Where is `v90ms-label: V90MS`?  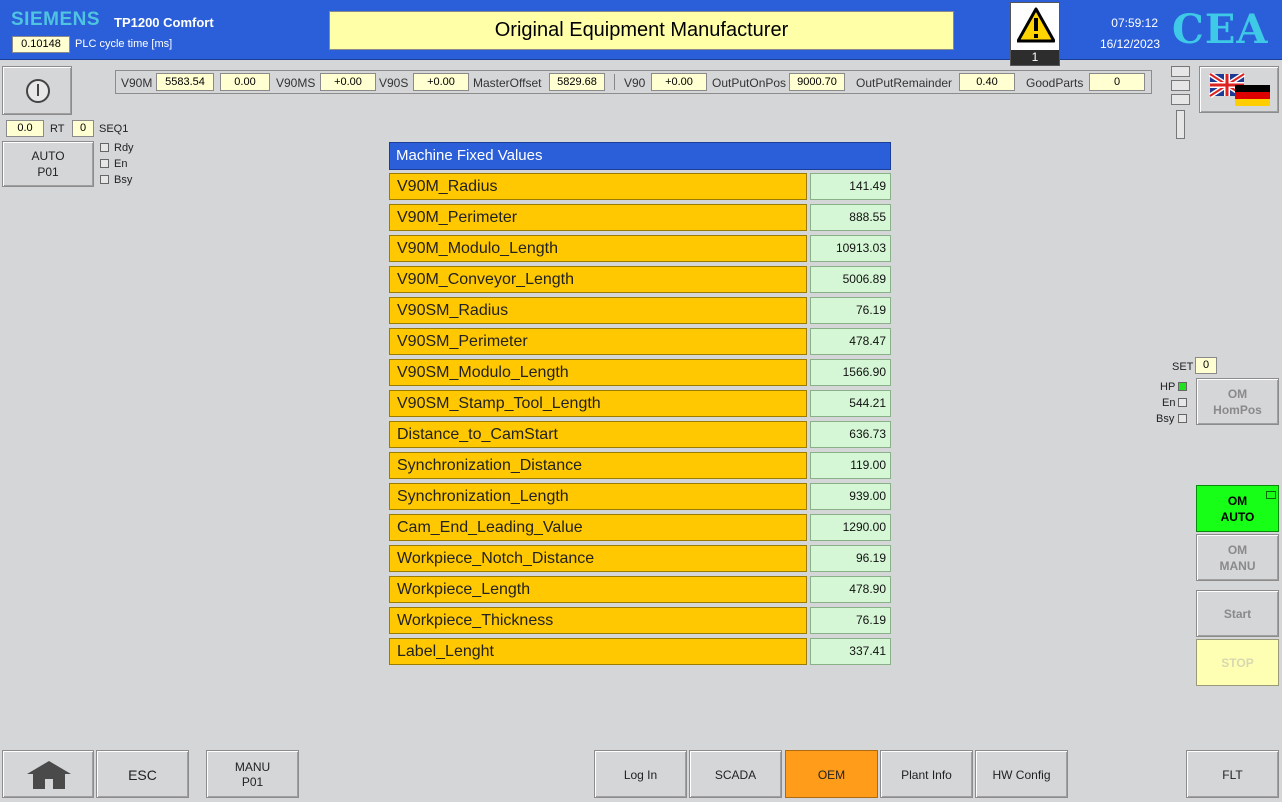
v90ms-label: V90MS is located at coordinates (296, 83).